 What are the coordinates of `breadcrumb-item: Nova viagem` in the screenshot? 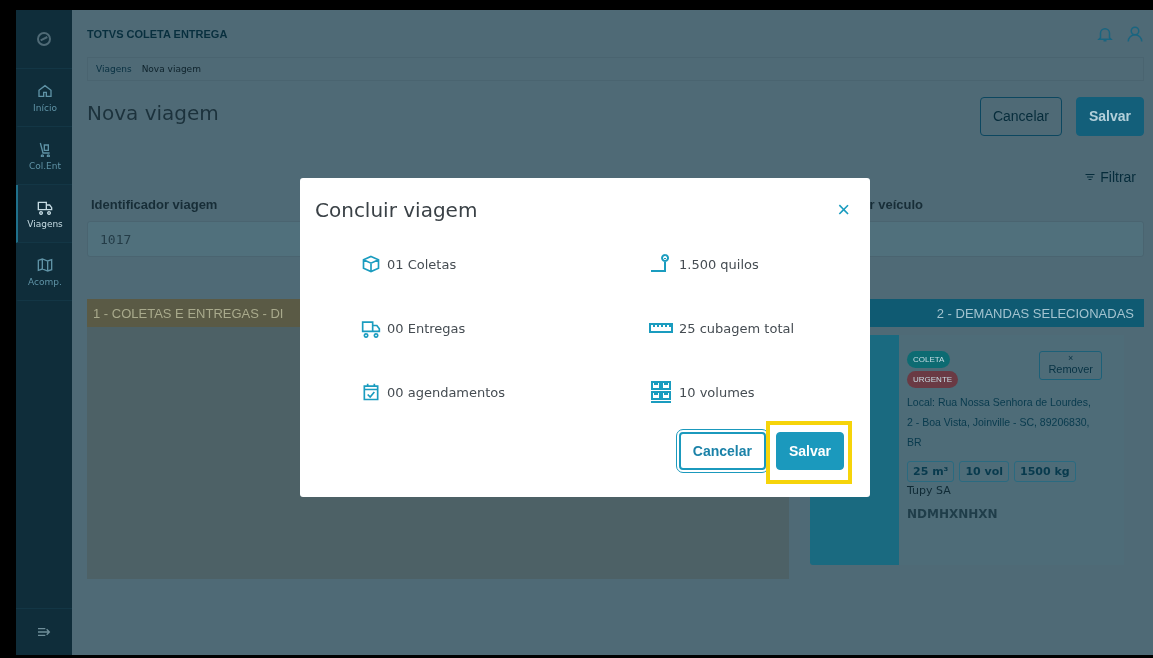 It's located at (171, 69).